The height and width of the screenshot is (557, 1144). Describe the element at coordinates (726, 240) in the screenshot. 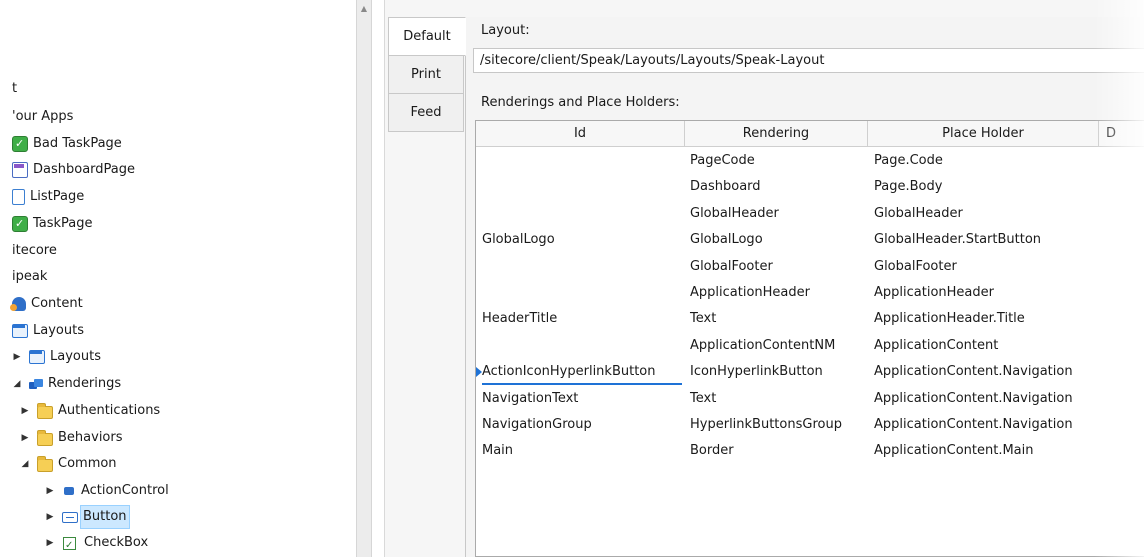

I see `grid-cell-rendering: GlobalLogo` at that location.